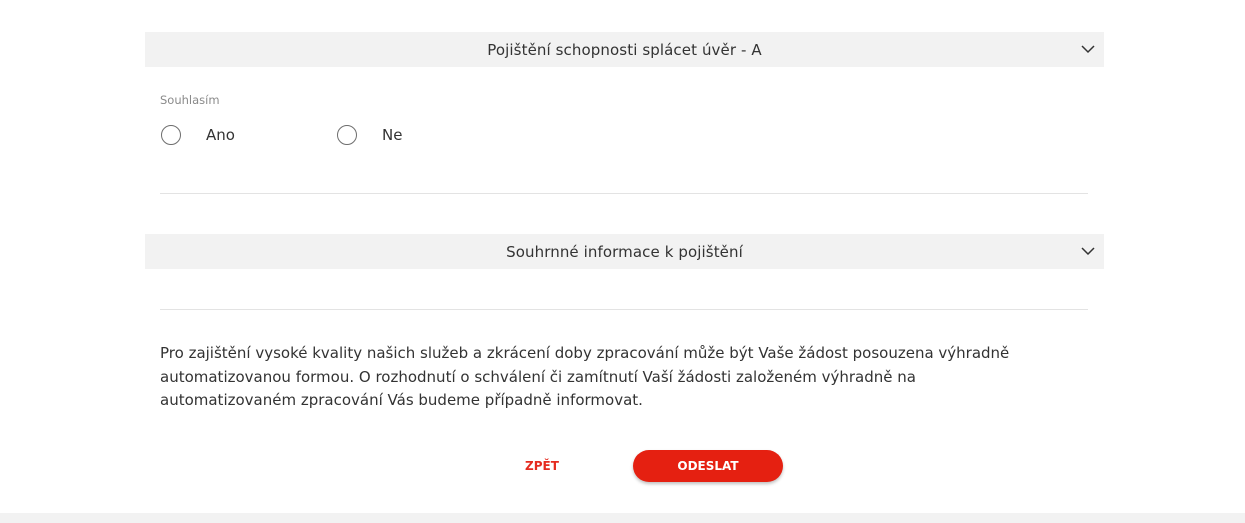  Describe the element at coordinates (542, 466) in the screenshot. I see `back-button: ZPĚT` at that location.